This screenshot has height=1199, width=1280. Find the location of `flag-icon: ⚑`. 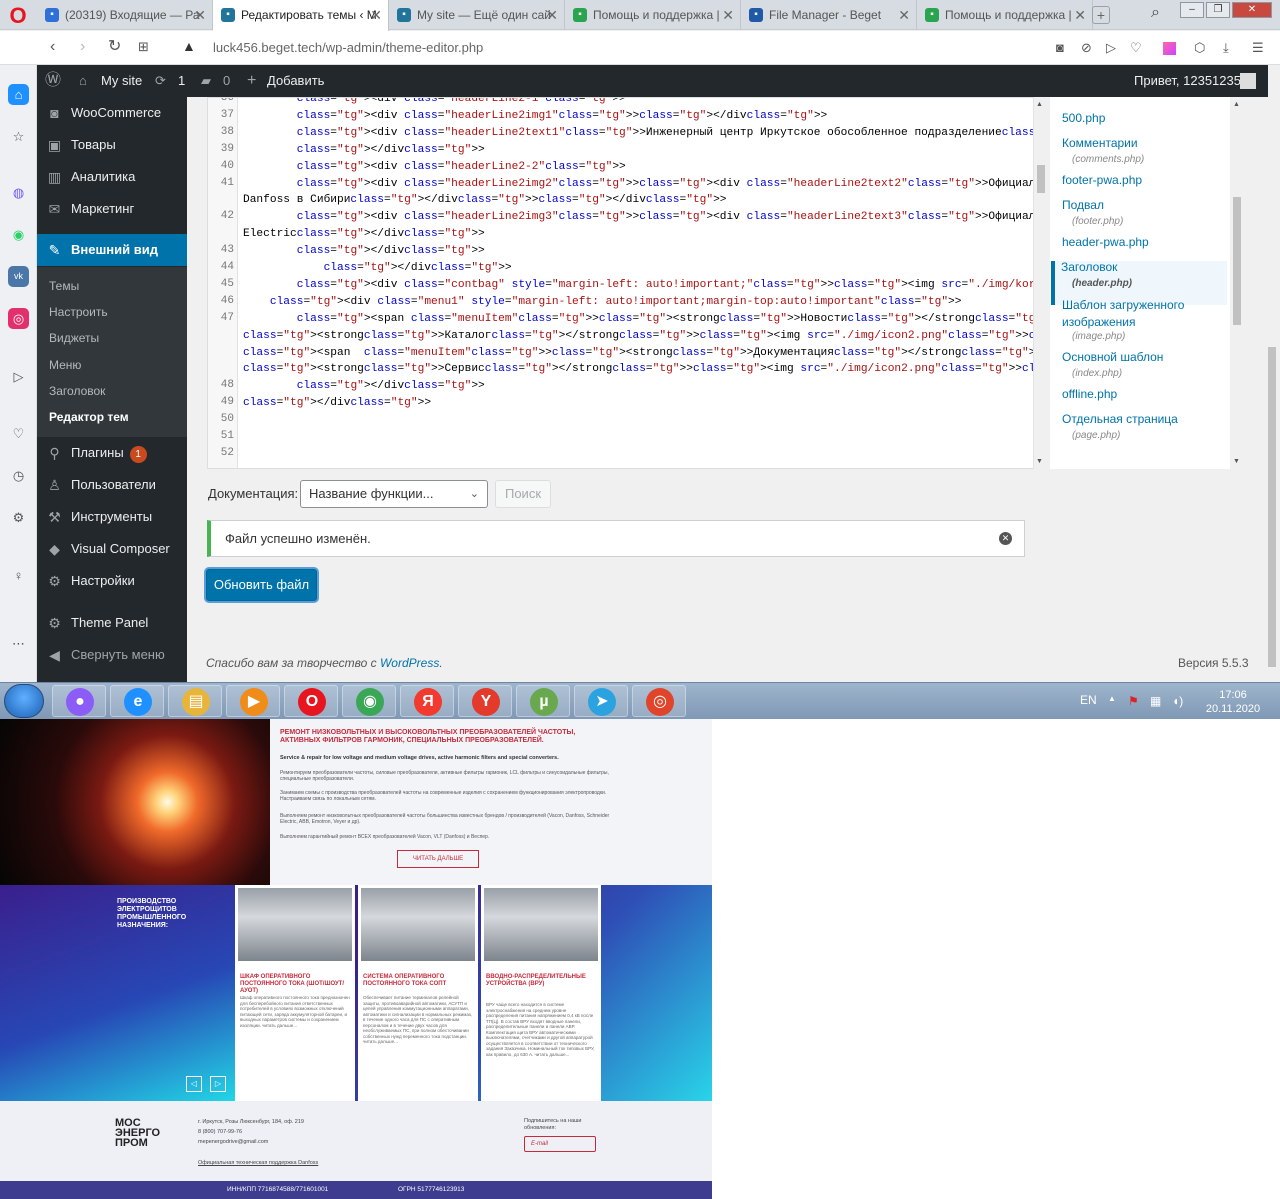

flag-icon: ⚑ is located at coordinates (1133, 701).